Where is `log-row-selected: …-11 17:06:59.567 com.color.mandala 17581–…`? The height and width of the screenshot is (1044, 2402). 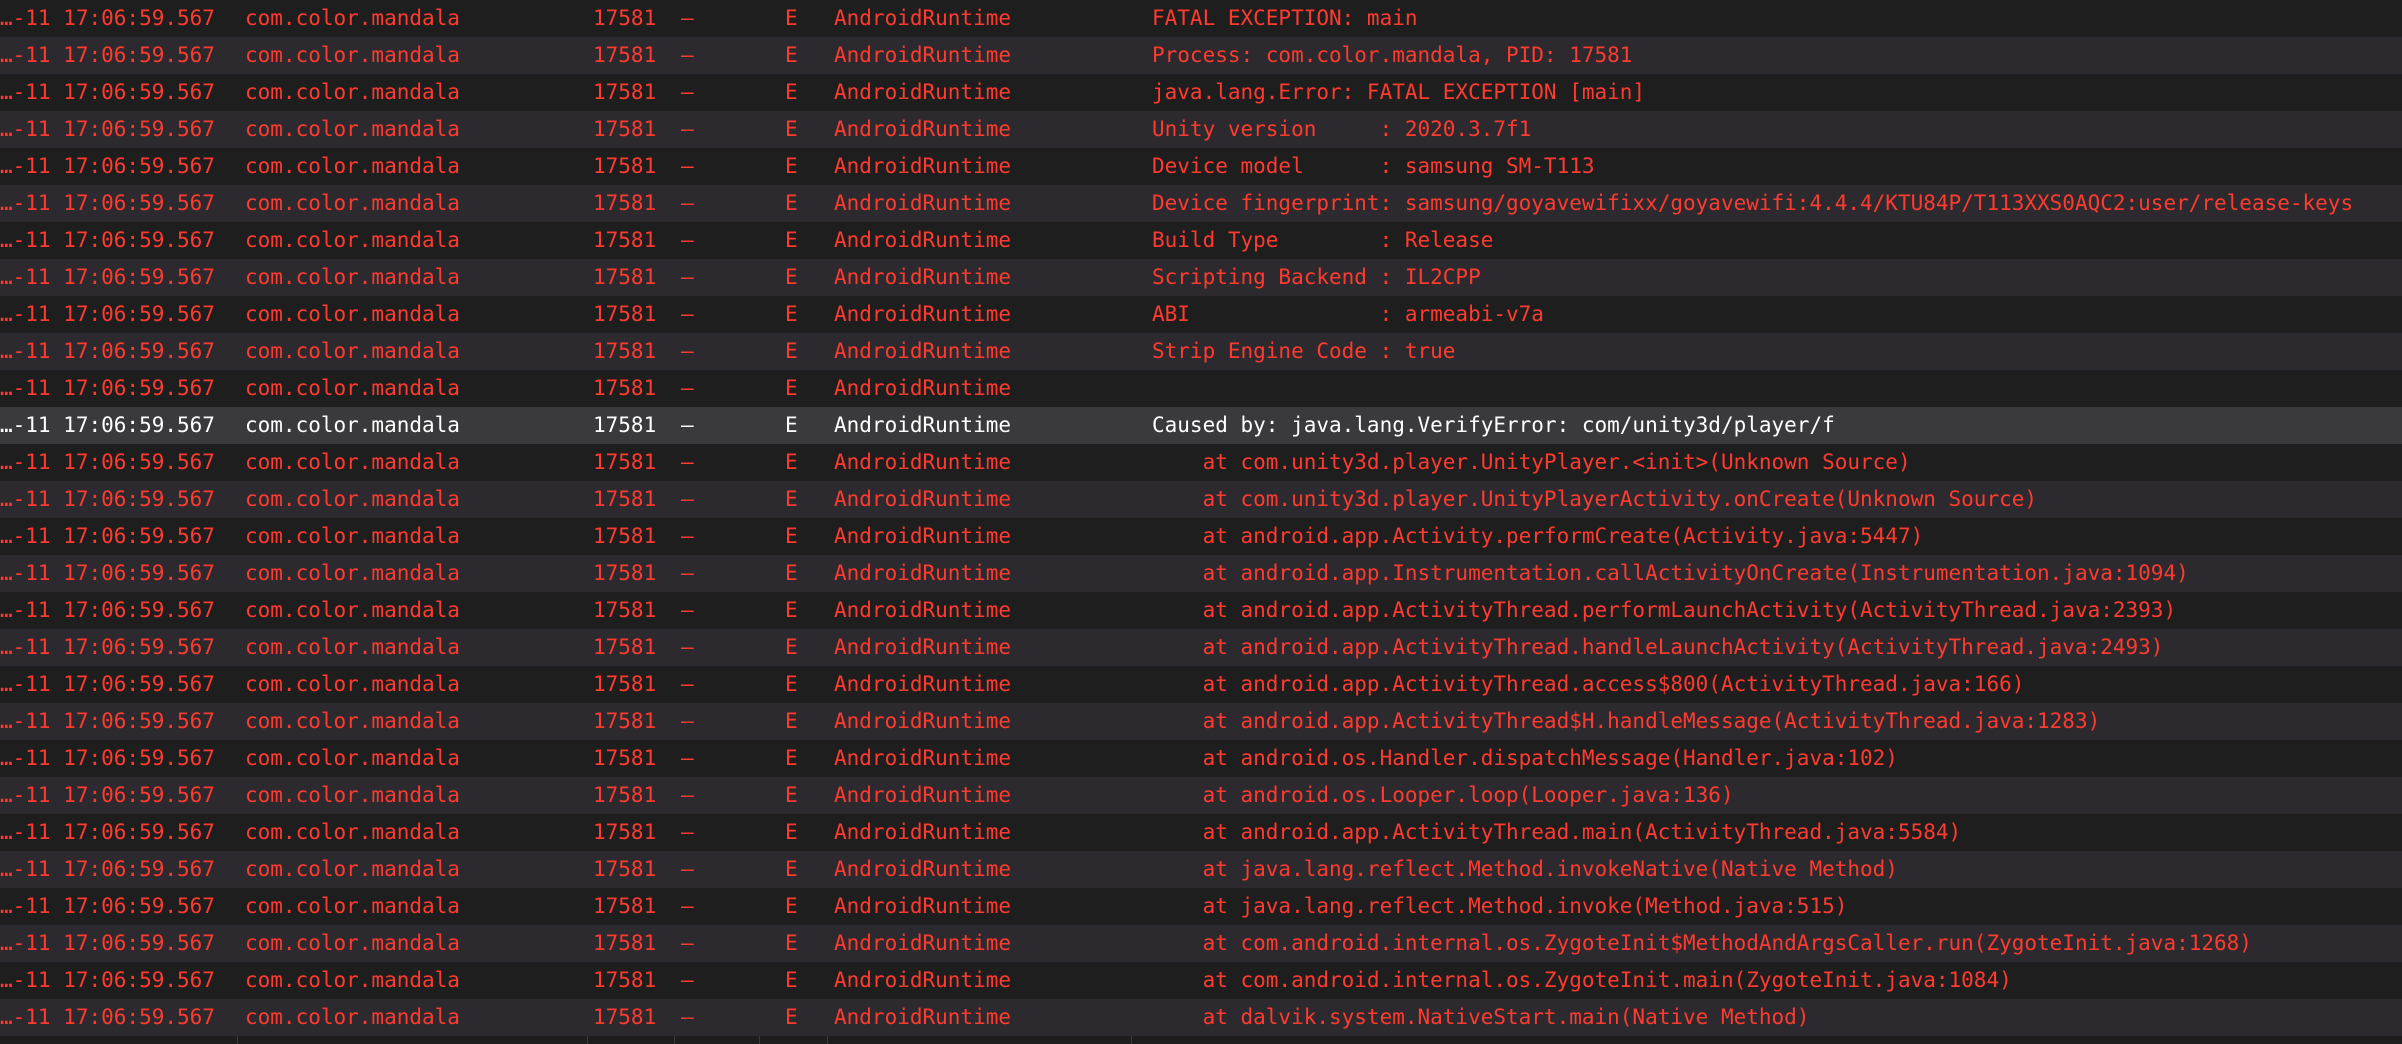
log-row-selected: …-11 17:06:59.567 com.color.mandala 17581–… is located at coordinates (1201, 425).